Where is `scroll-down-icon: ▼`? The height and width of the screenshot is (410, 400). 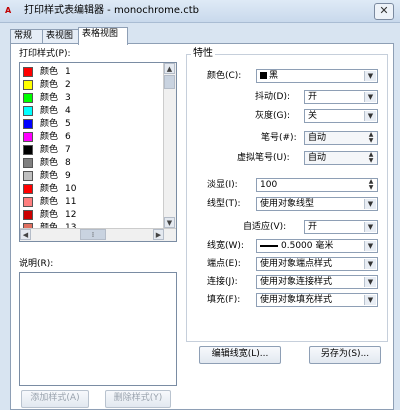
scroll-down-icon: ▼ is located at coordinates (169, 222).